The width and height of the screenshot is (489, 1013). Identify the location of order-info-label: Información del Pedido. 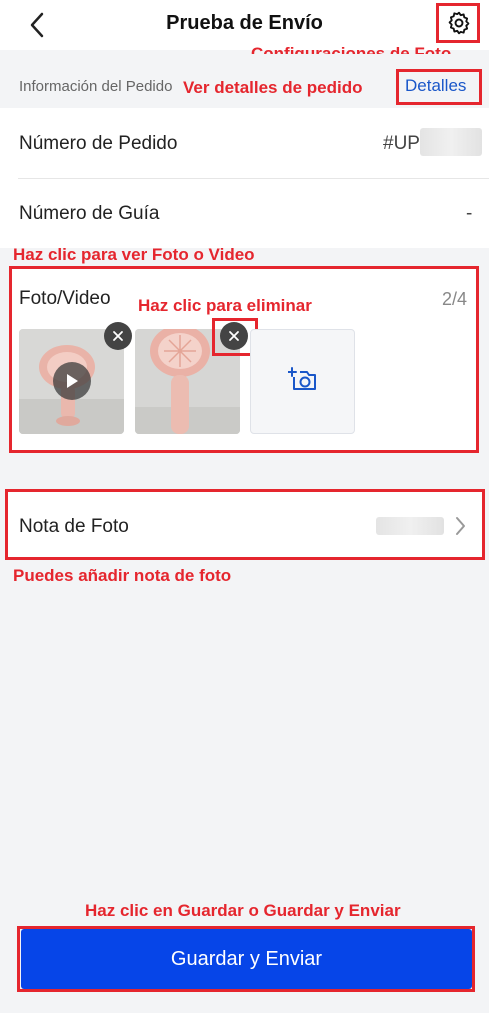
(96, 86).